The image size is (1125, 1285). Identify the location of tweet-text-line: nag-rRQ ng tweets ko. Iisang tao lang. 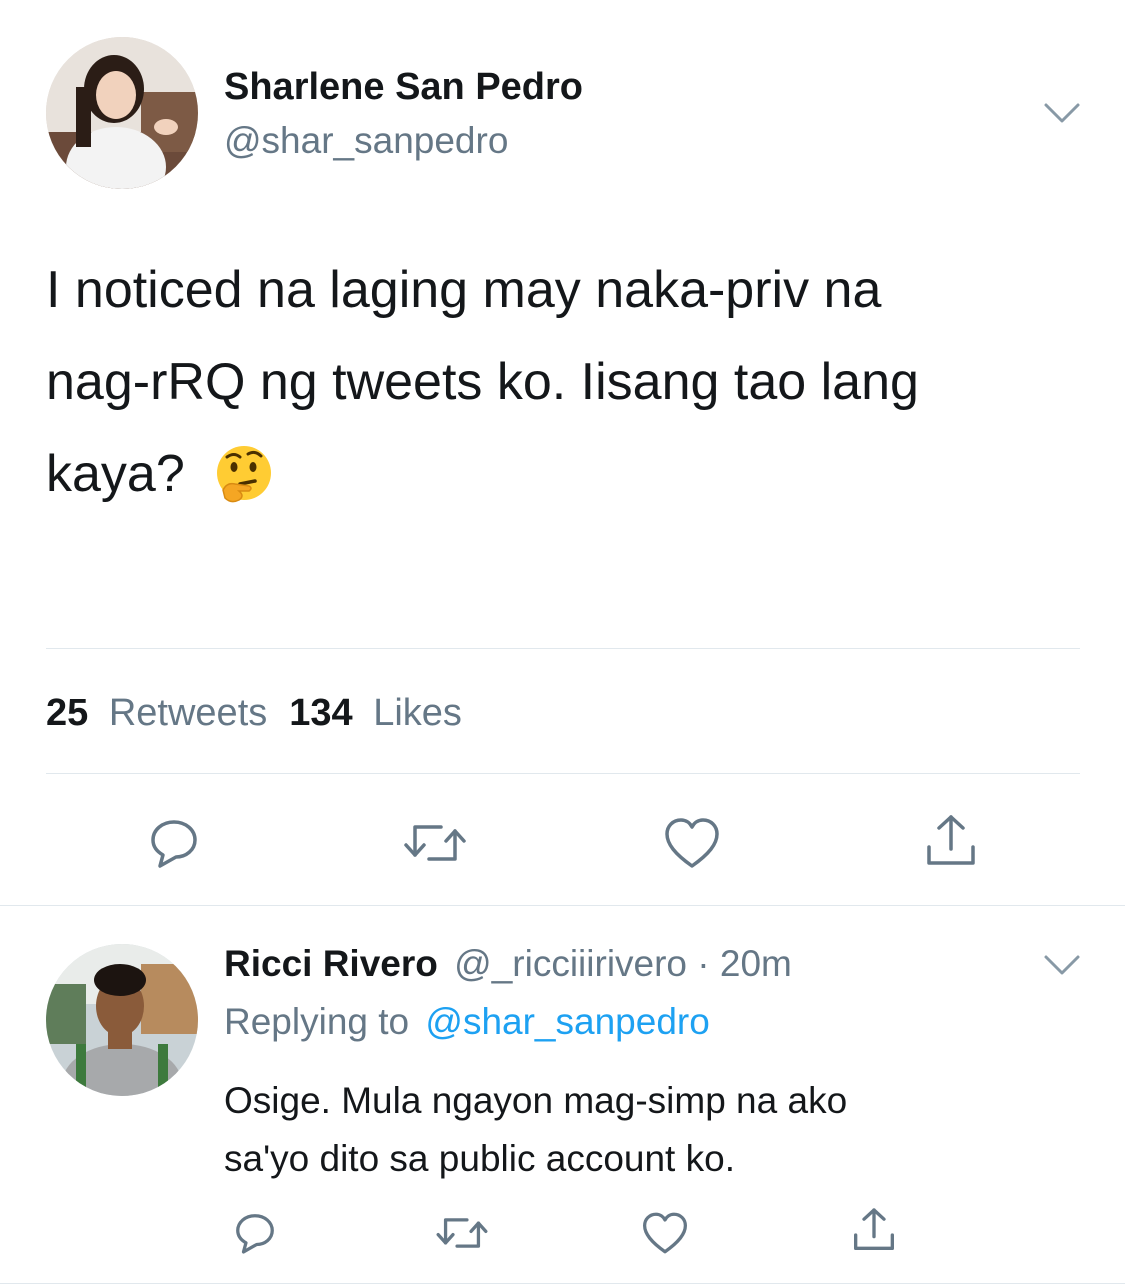
(482, 382).